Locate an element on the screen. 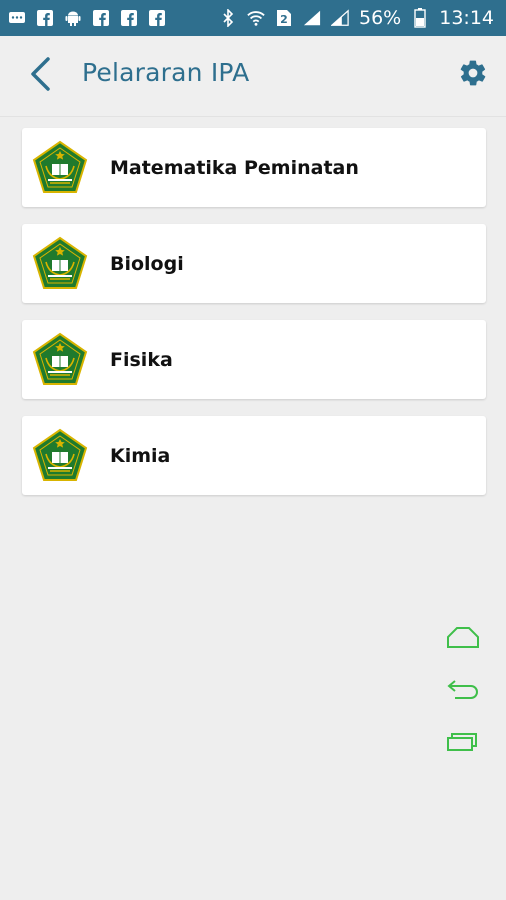 The width and height of the screenshot is (506, 900). back-button is located at coordinates (40, 76).